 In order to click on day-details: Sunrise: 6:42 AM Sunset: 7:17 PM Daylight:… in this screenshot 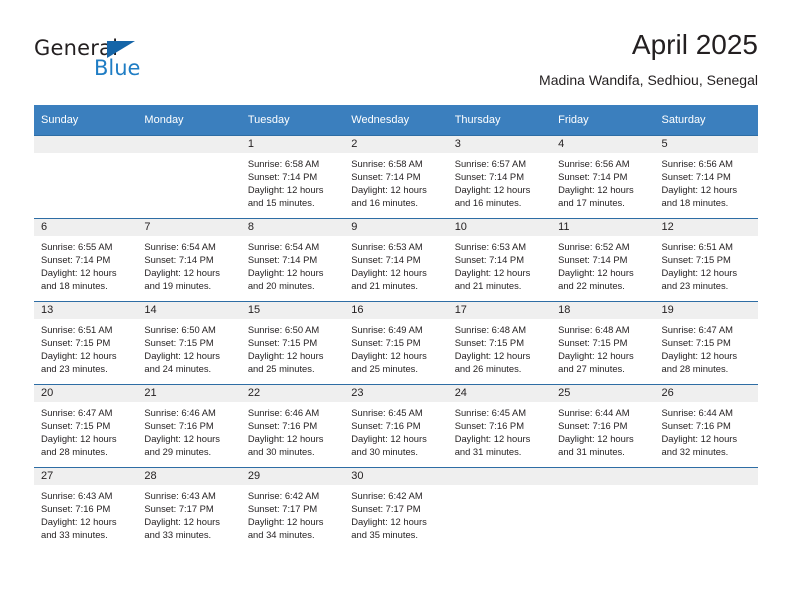, I will do `click(292, 513)`.